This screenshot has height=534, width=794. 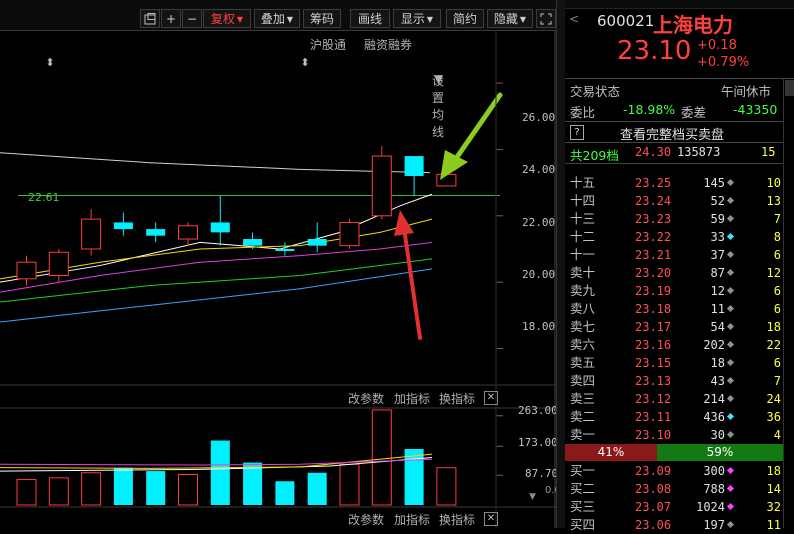 What do you see at coordinates (789, 88) in the screenshot?
I see `side-tab` at bounding box center [789, 88].